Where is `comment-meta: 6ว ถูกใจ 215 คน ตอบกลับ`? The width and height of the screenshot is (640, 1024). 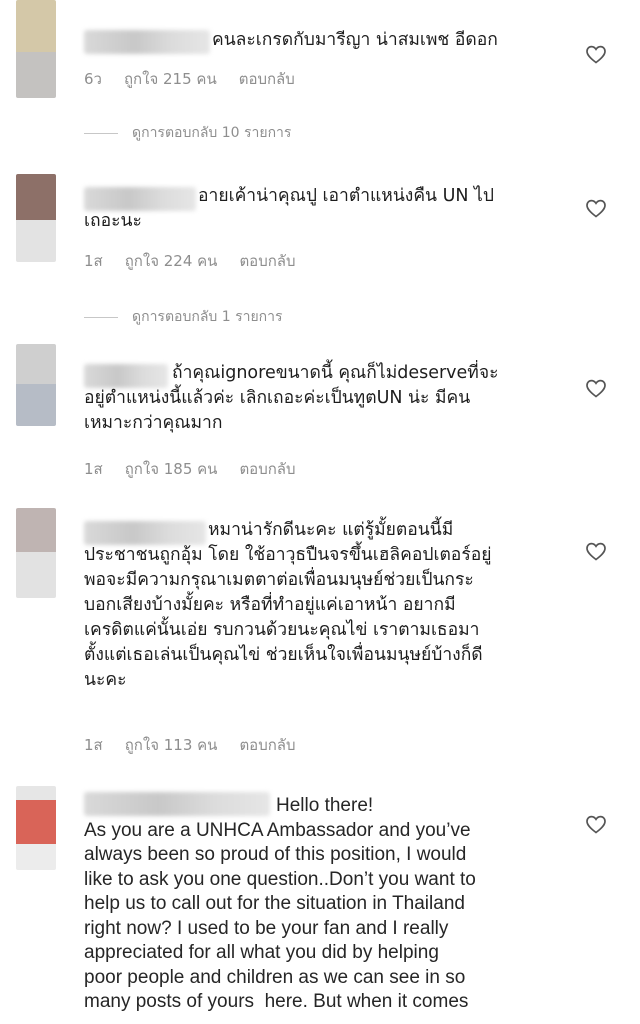 comment-meta: 6ว ถูกใจ 215 คน ตอบกลับ is located at coordinates (189, 79).